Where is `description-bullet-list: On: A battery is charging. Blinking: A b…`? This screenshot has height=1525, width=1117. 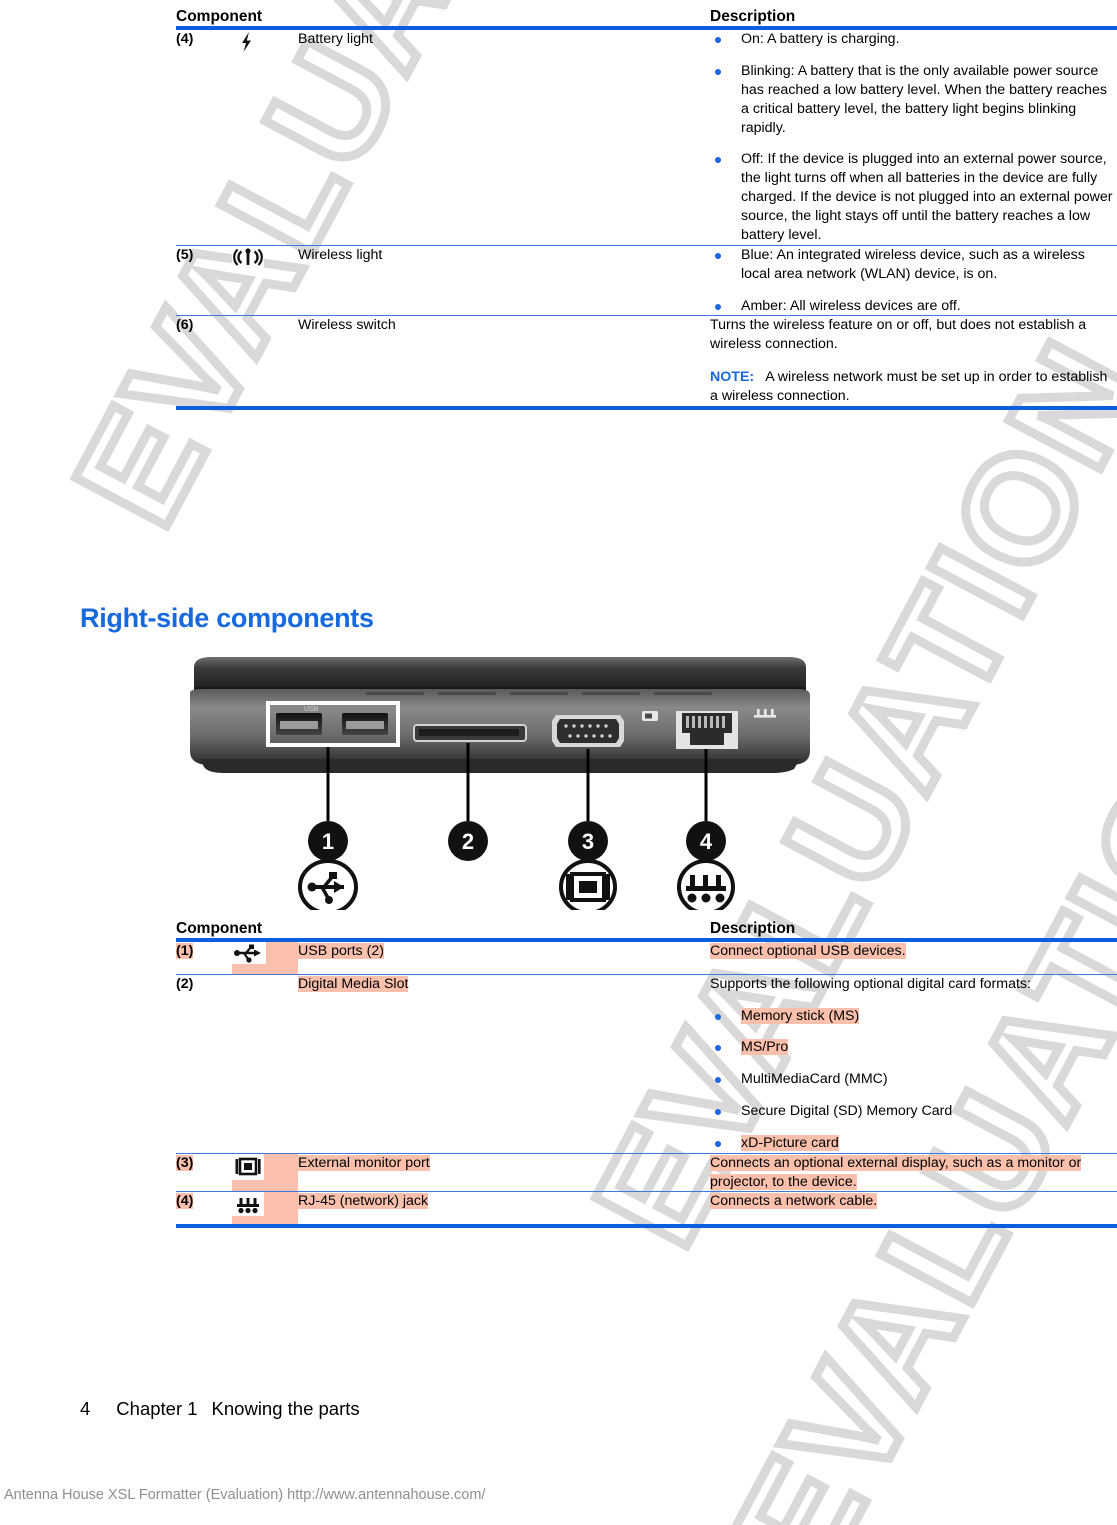
description-bullet-list: On: A battery is charging. Blinking: A b… is located at coordinates (913, 137).